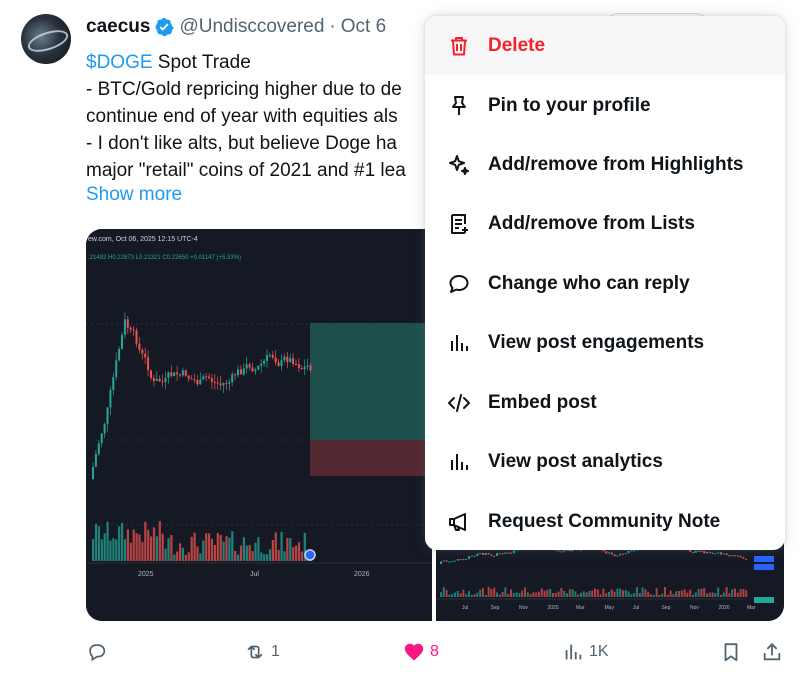 This screenshot has height=678, width=803. What do you see at coordinates (434, 651) in the screenshot?
I see `like-count: 8` at bounding box center [434, 651].